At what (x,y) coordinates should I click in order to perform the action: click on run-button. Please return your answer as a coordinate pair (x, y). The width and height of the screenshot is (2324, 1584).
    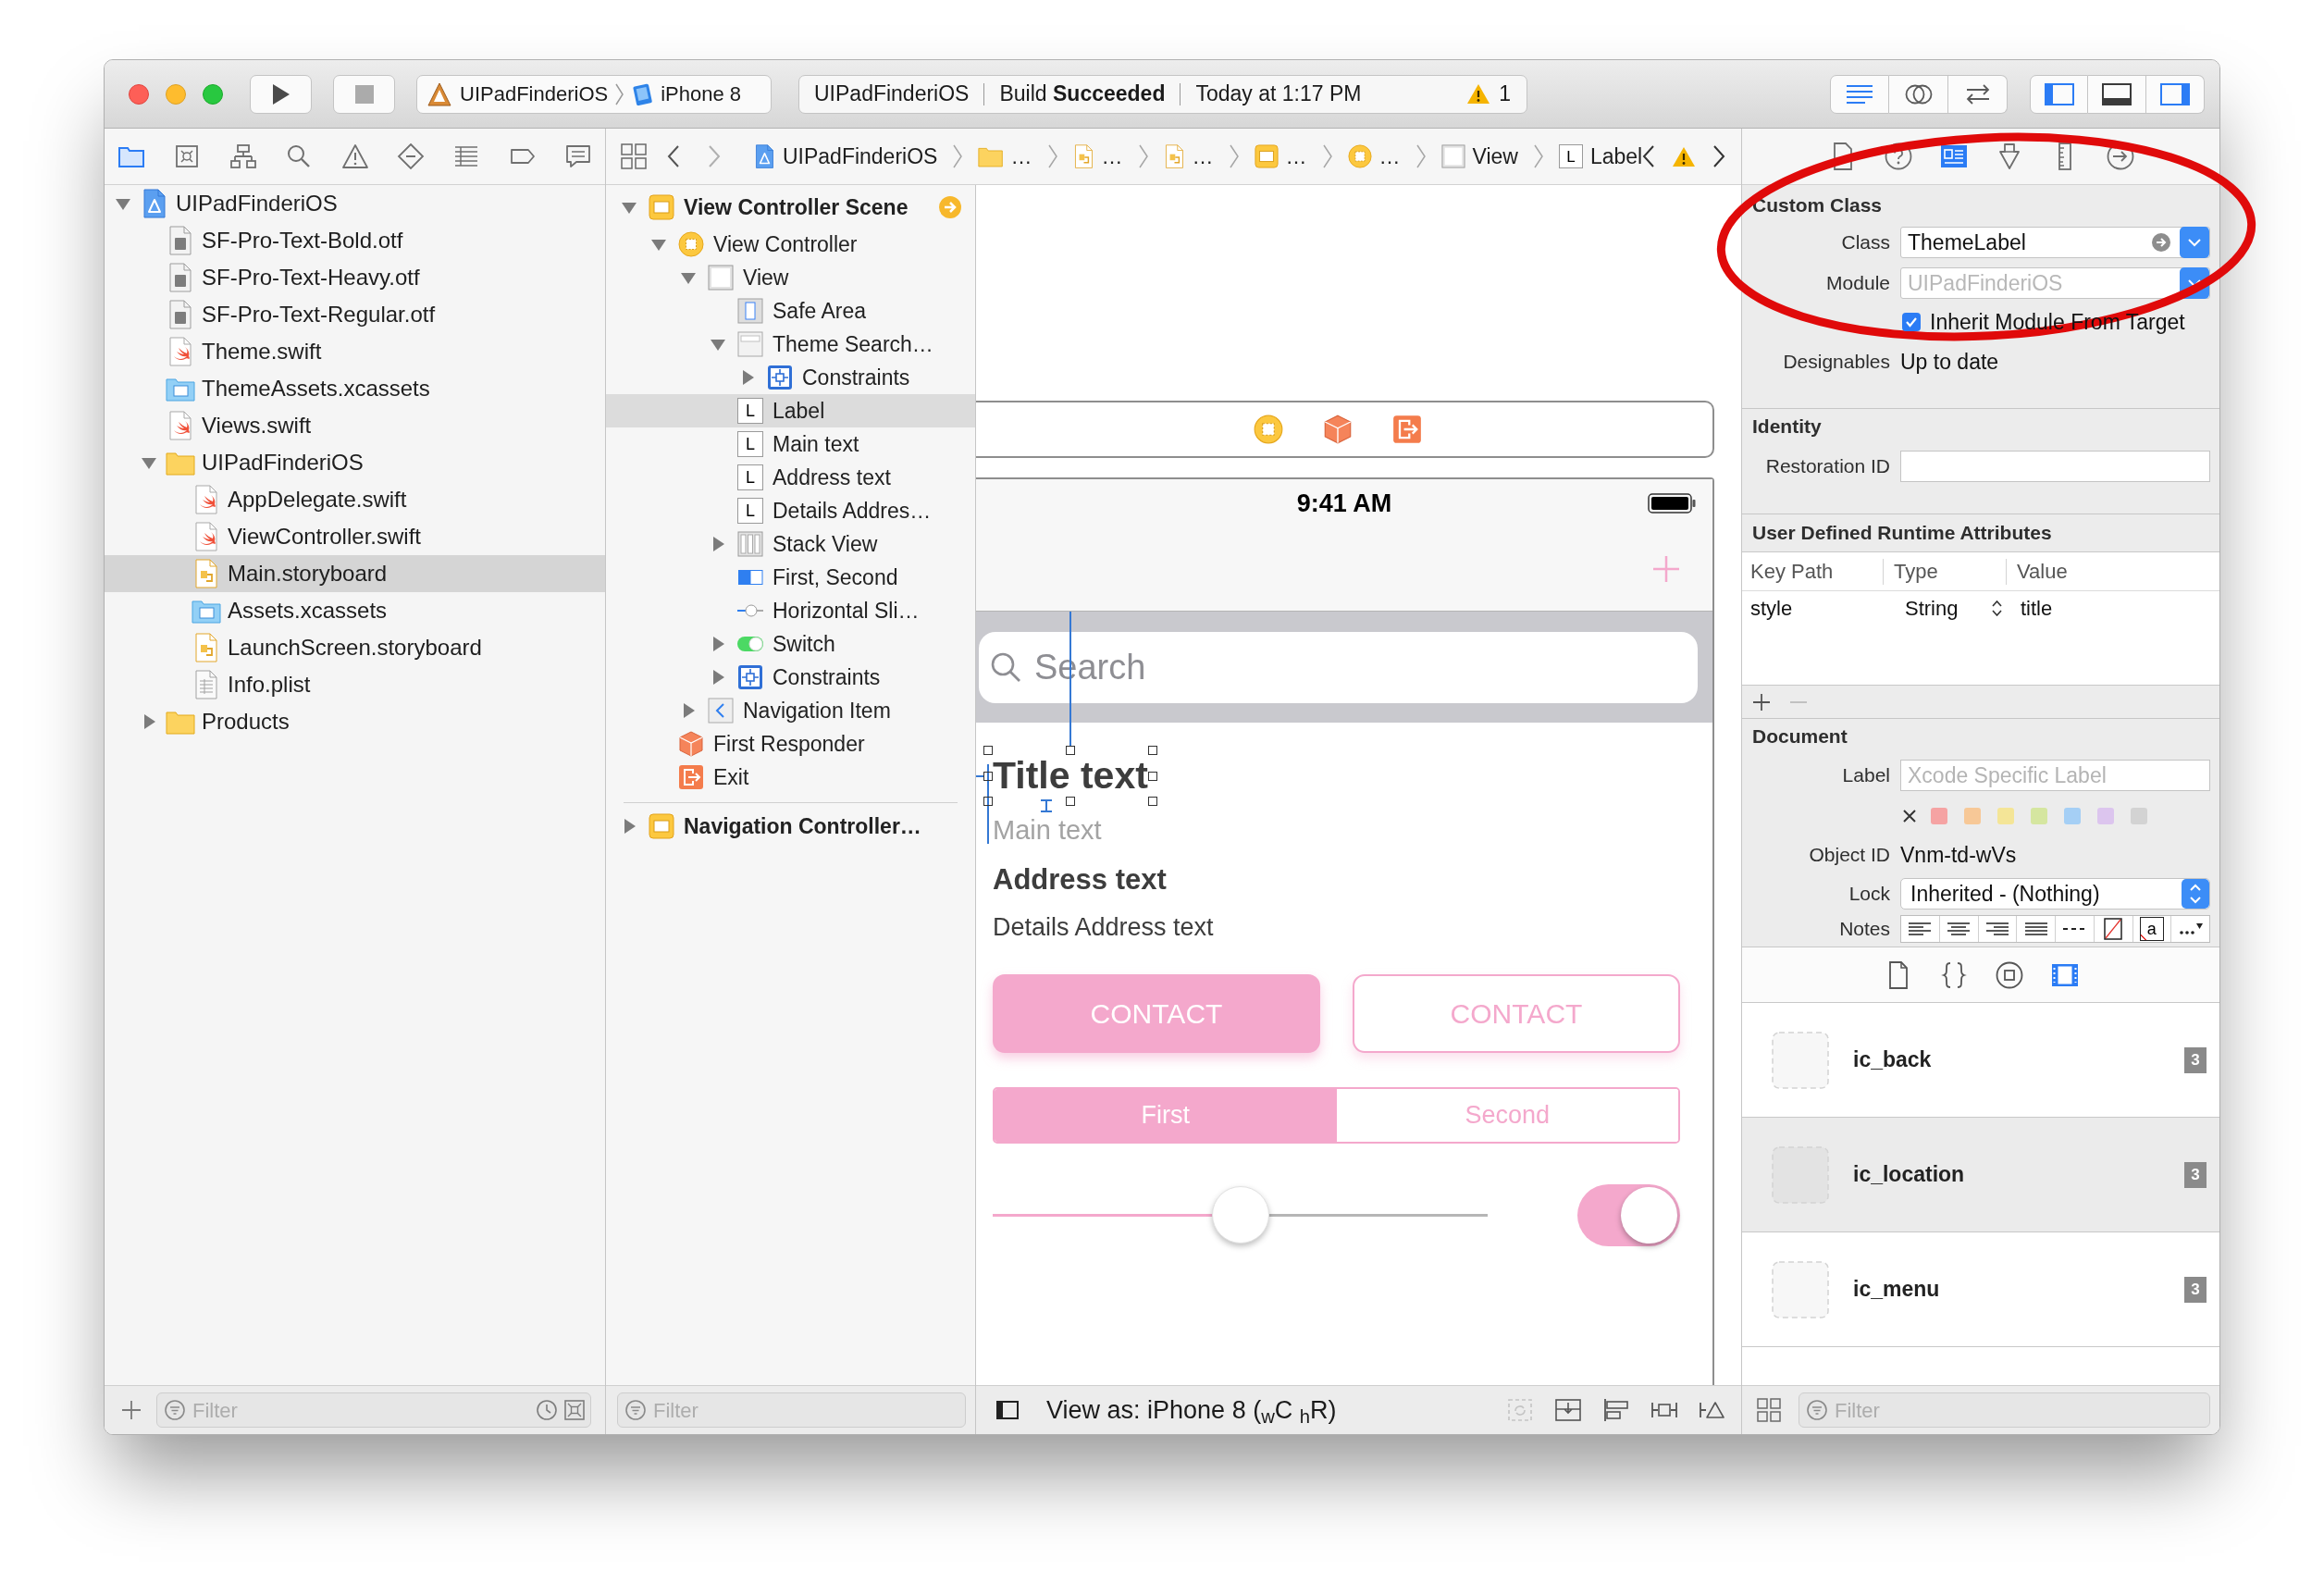
    Looking at the image, I should click on (281, 94).